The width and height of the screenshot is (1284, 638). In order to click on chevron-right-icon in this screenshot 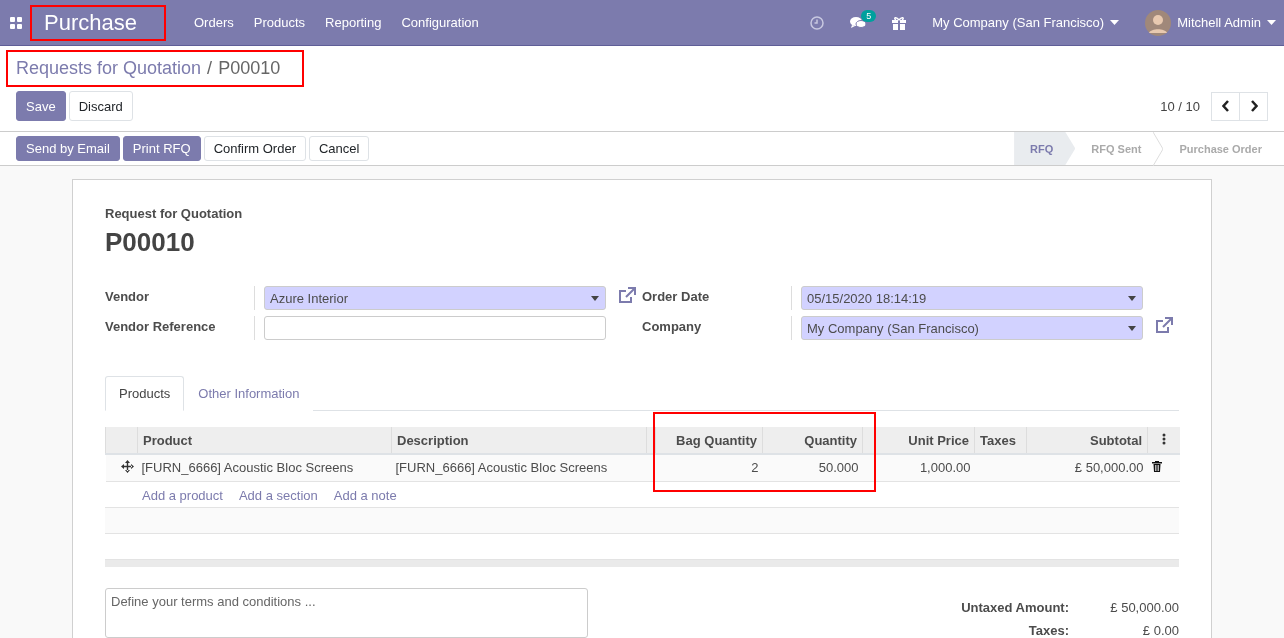, I will do `click(1253, 106)`.